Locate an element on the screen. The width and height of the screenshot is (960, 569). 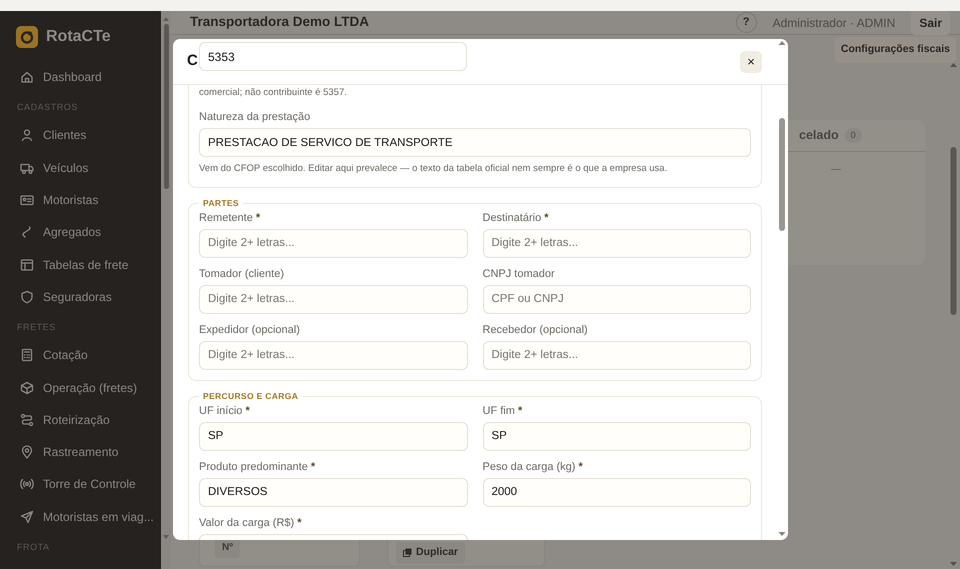
table-icon is located at coordinates (27, 265).